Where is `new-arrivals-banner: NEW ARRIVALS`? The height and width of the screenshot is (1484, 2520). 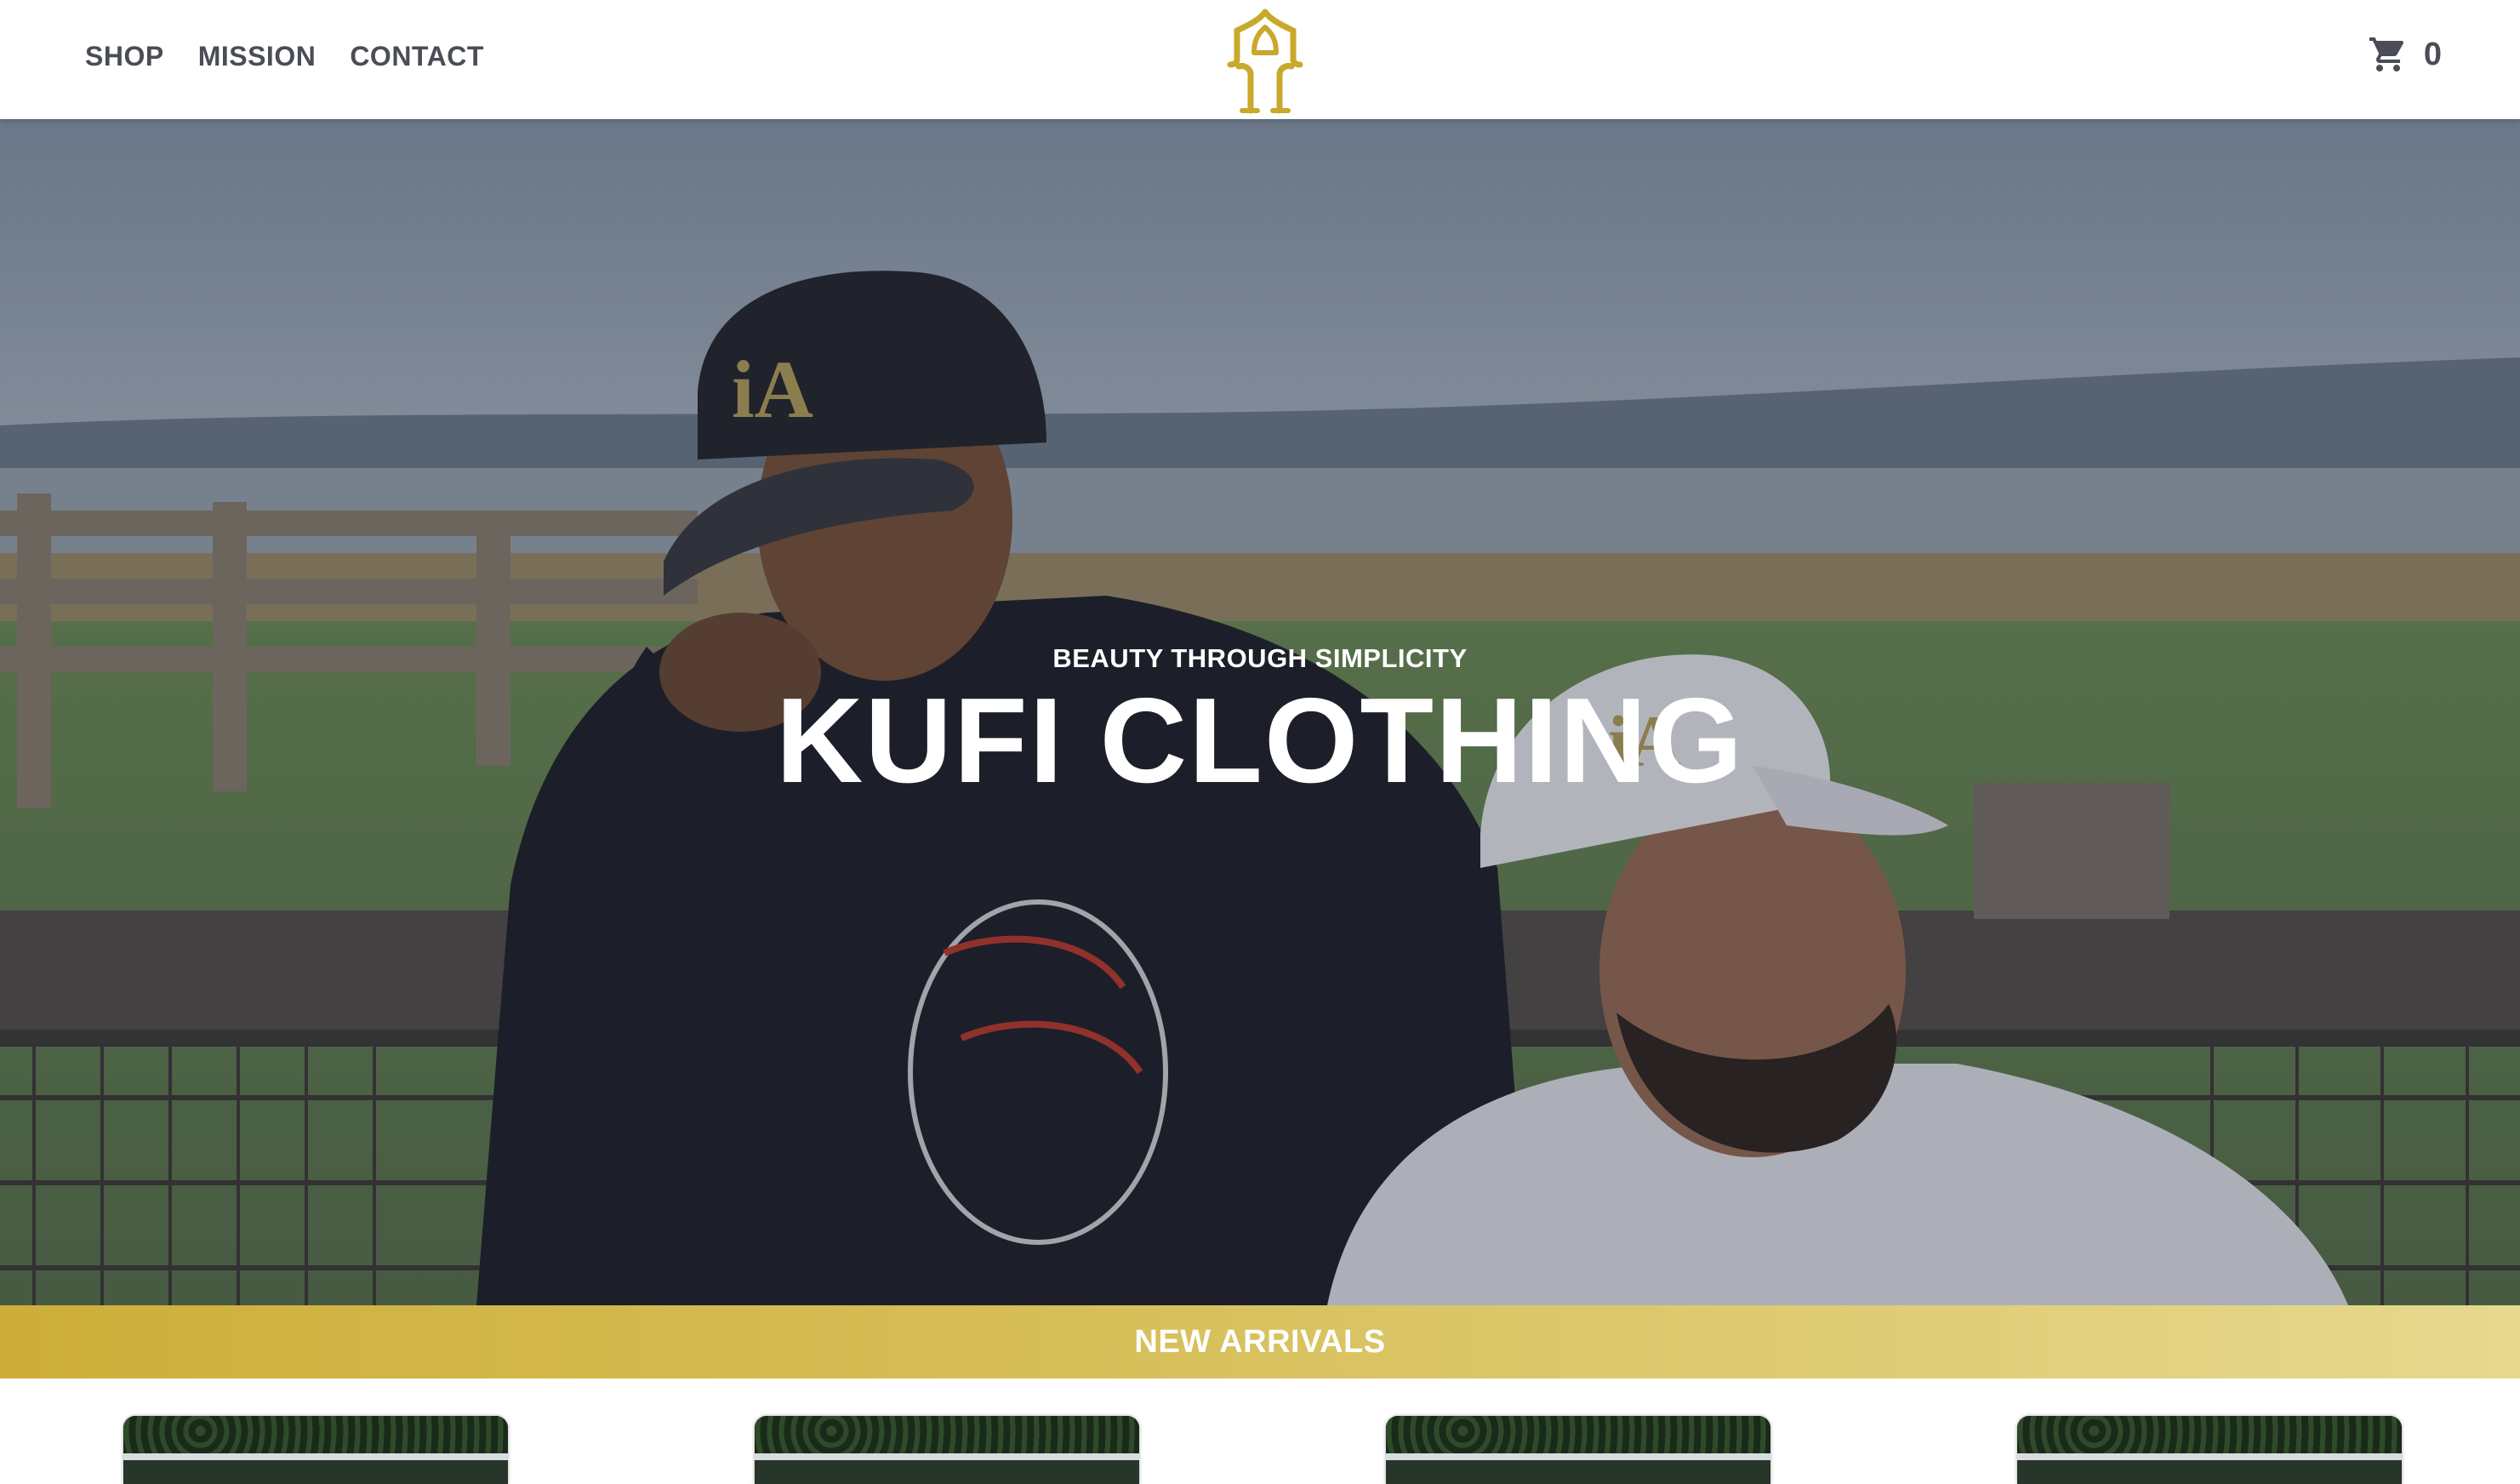 new-arrivals-banner: NEW ARRIVALS is located at coordinates (1260, 1341).